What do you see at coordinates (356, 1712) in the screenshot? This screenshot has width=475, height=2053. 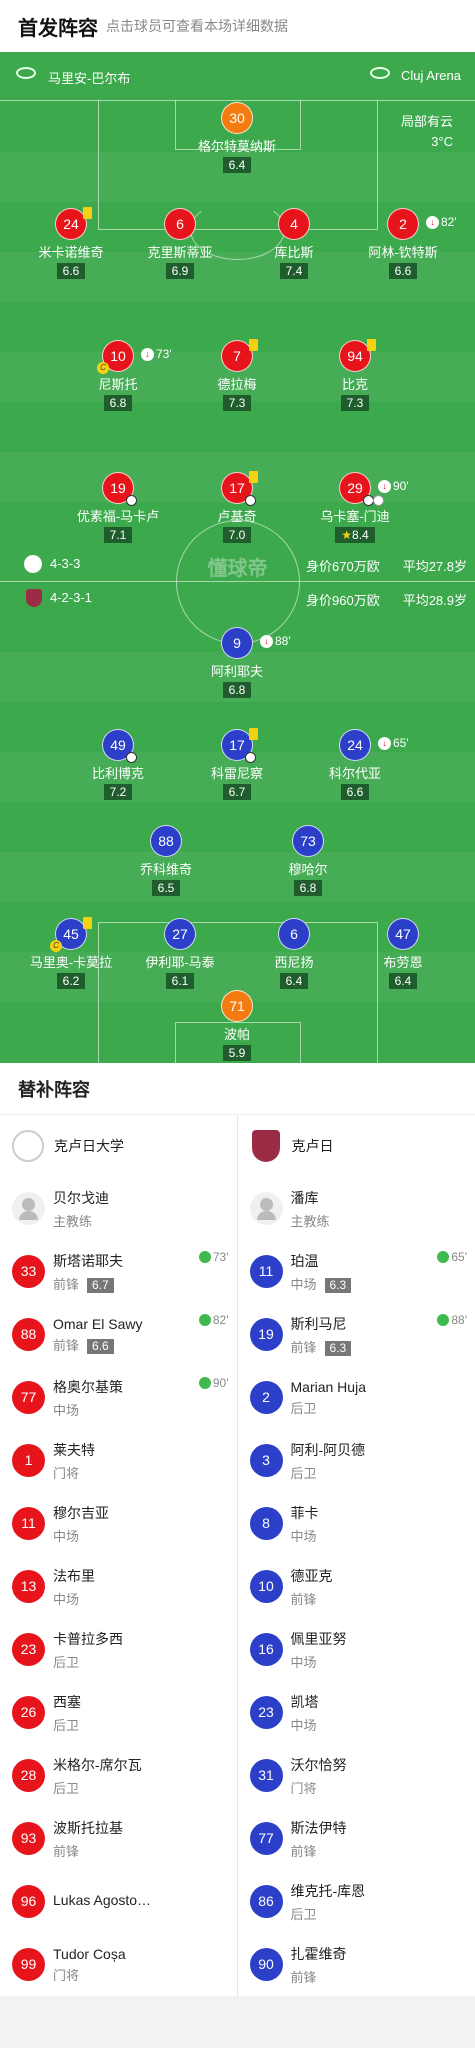 I see `sub-player-row: 23 凯塔 中场` at bounding box center [356, 1712].